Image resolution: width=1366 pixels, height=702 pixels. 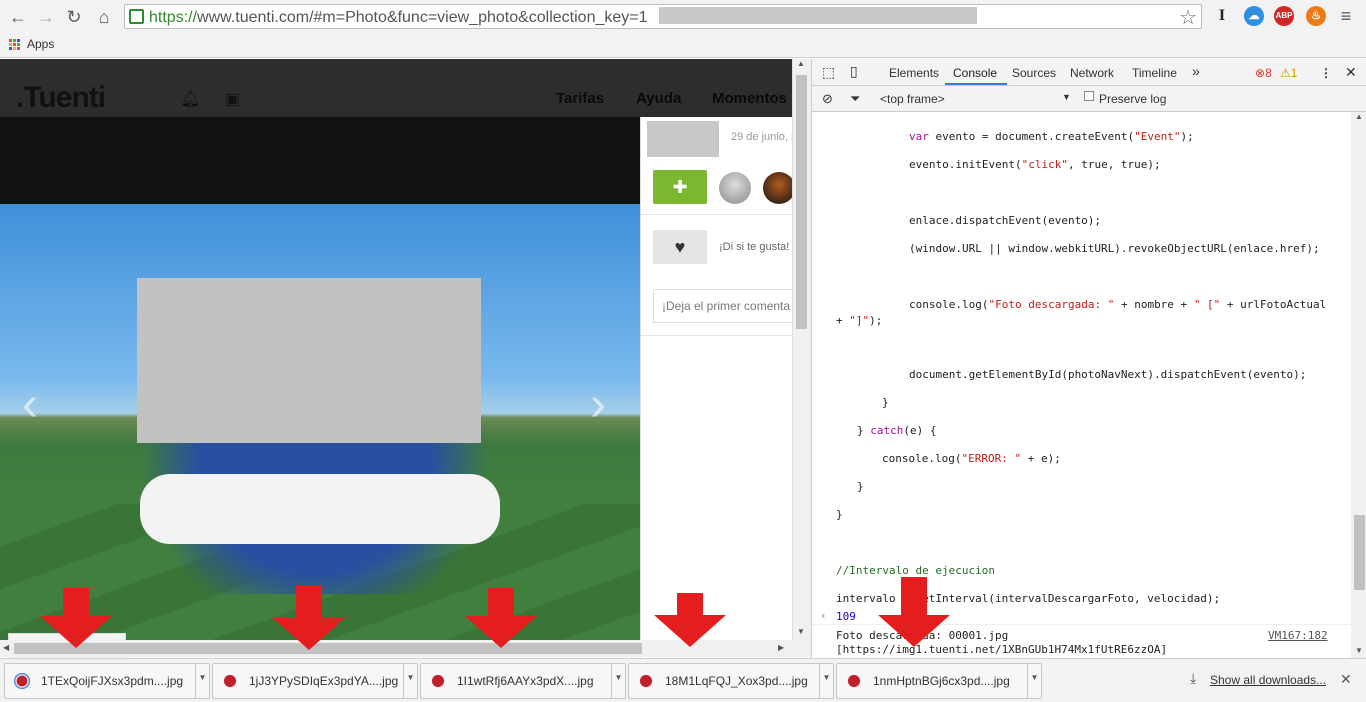 I want to click on close-shelf-icon: ✕, so click(x=1346, y=679).